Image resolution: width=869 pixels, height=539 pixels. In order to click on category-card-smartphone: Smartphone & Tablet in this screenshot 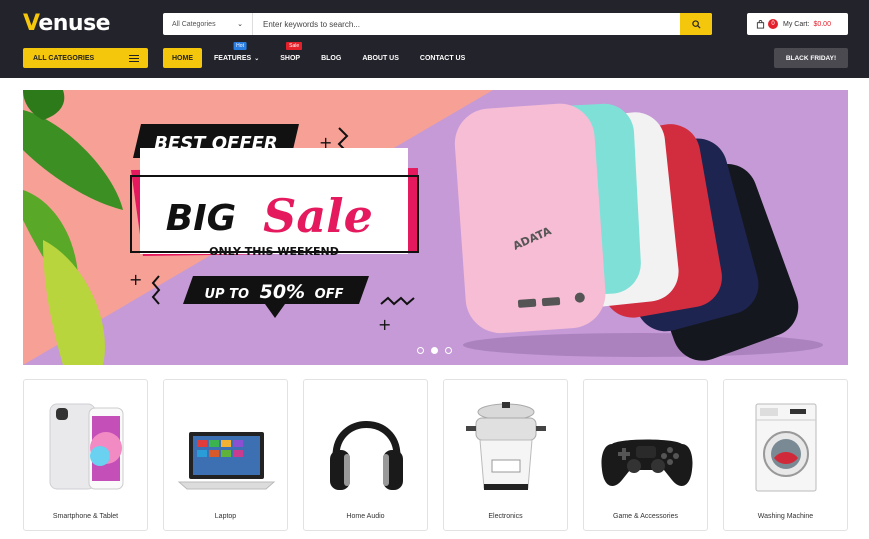, I will do `click(85, 455)`.